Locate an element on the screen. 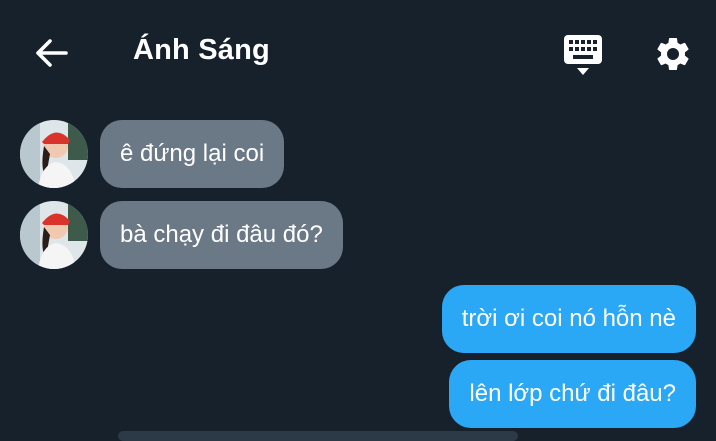  outgoing-message: trời ơi coi nó hỗn nè is located at coordinates (568, 319).